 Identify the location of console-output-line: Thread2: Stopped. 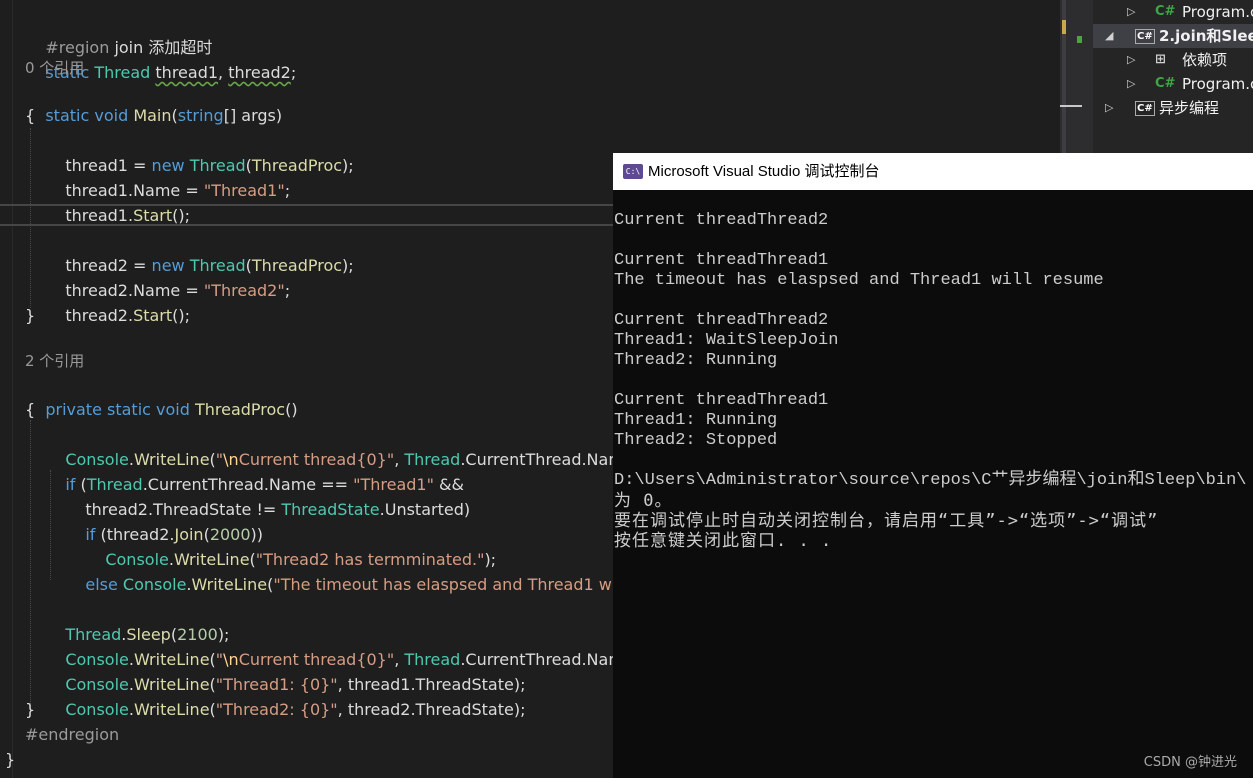
(696, 440).